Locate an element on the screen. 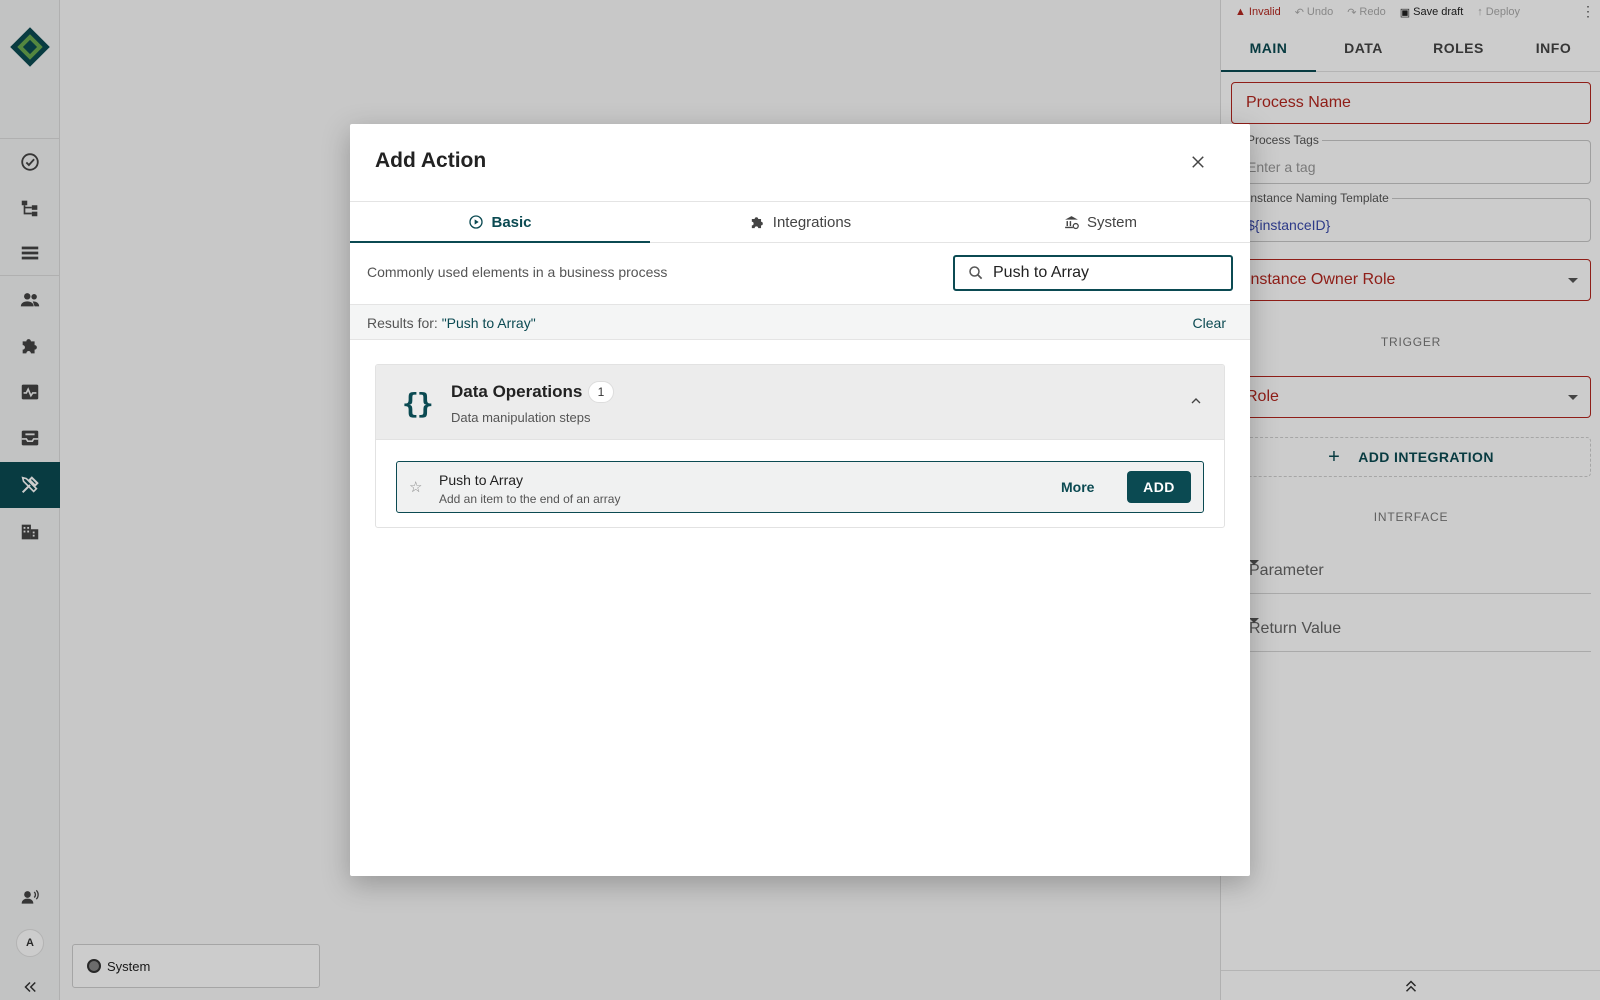 The height and width of the screenshot is (1000, 1600). tab-basic-label: Basic is located at coordinates (511, 222).